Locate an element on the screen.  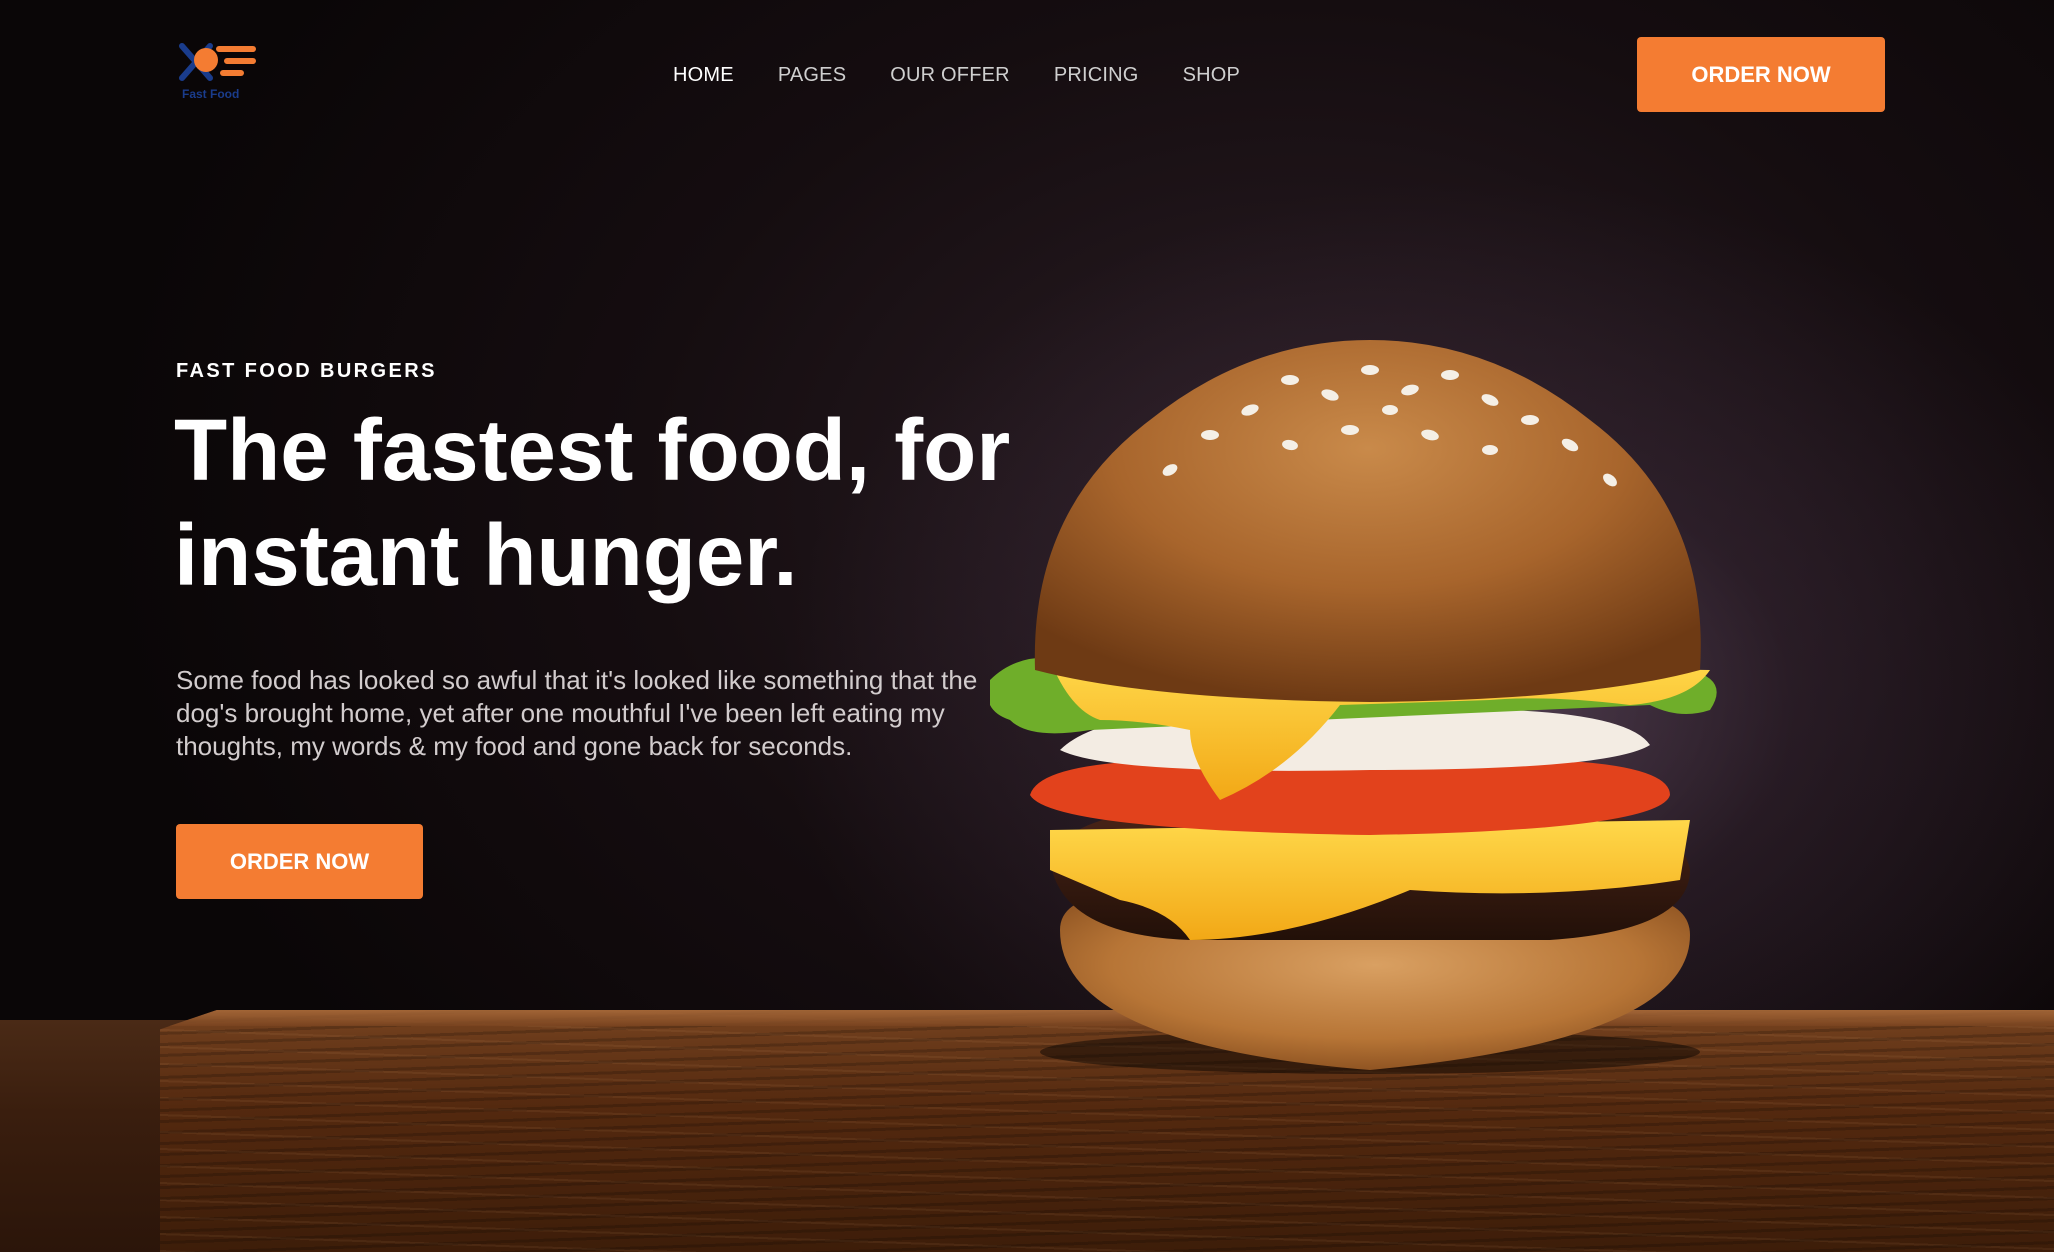
order-now-header-button: ORDER NOW is located at coordinates (1761, 74).